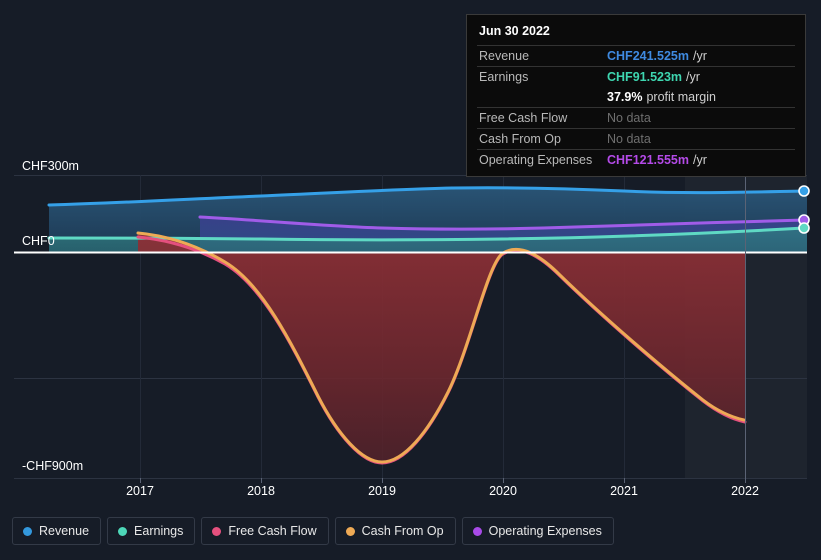  I want to click on legend-dot-free-cash-flow, so click(217, 531).